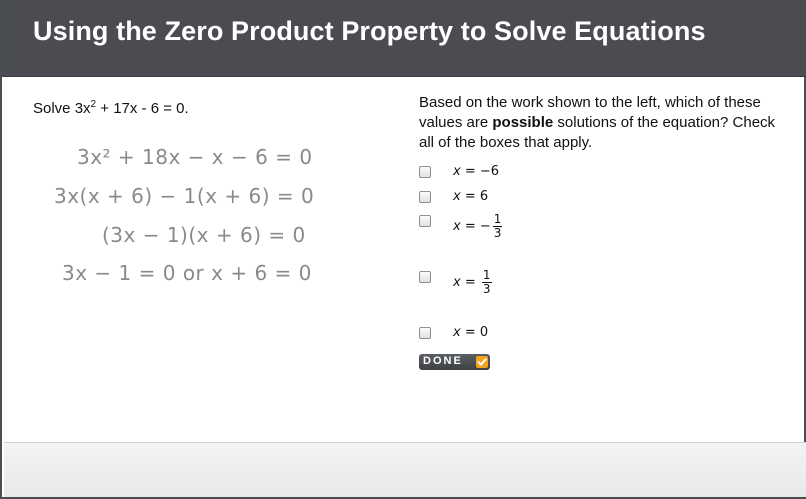 This screenshot has height=499, width=806. What do you see at coordinates (187, 273) in the screenshot?
I see `work-step-4: 3x − 1 = 0 or x + 6 = 0` at bounding box center [187, 273].